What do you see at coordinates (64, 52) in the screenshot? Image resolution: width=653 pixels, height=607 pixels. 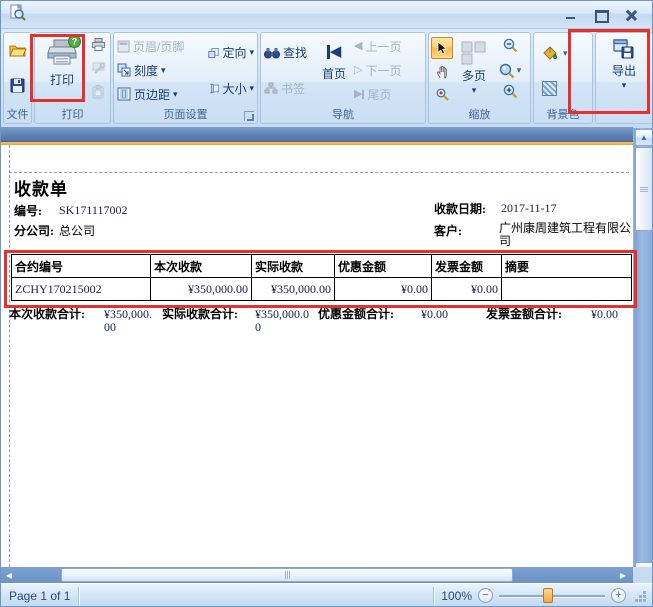 I see `printer-icon: ?` at bounding box center [64, 52].